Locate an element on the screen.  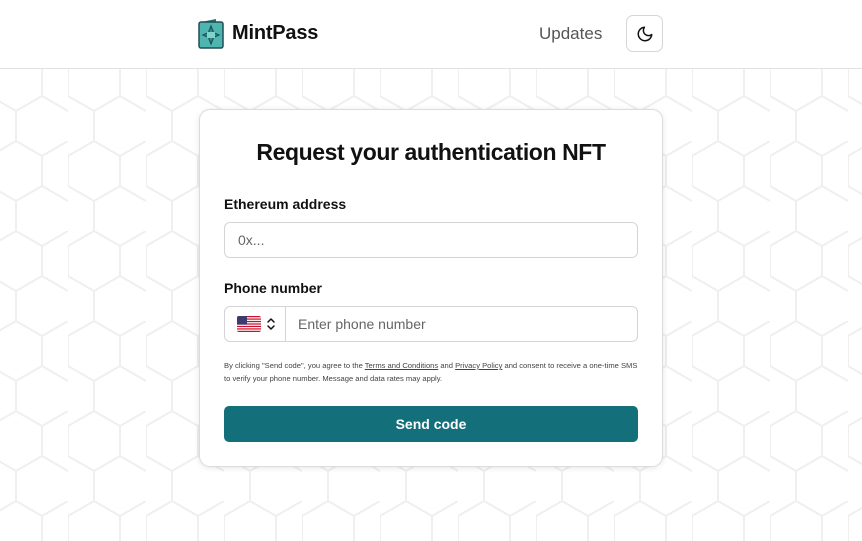
send-code-button: Send code is located at coordinates (431, 424).